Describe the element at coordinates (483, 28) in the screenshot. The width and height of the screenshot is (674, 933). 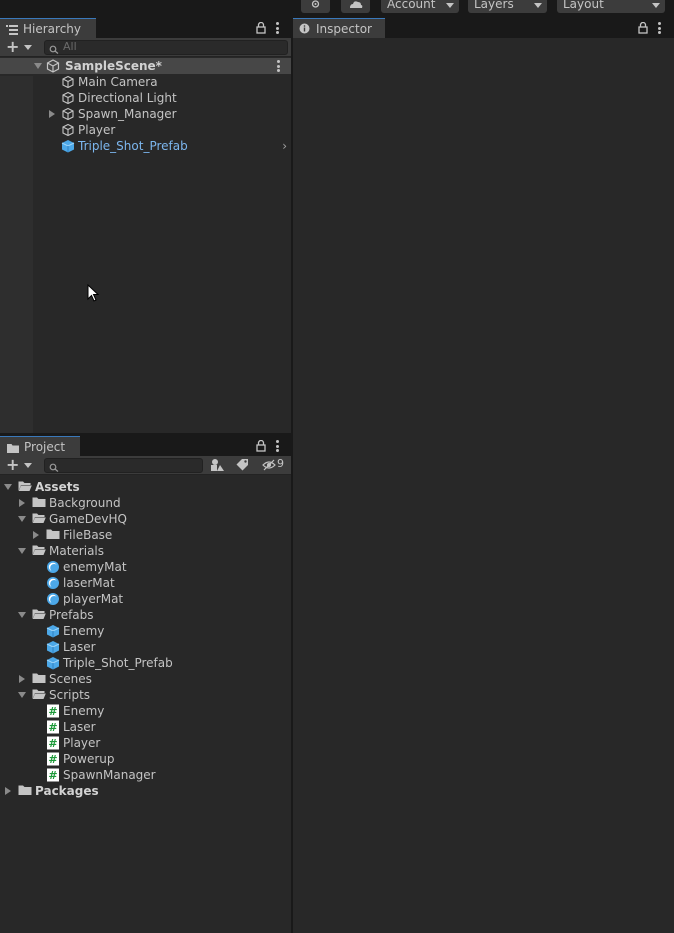
I see `inspector-tabstrip: Inspector` at that location.